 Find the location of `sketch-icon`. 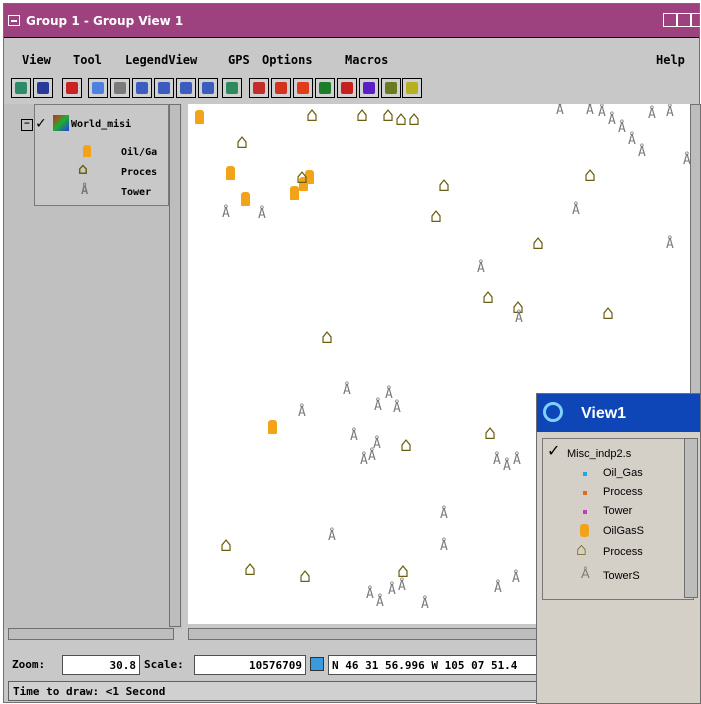

sketch-icon is located at coordinates (303, 88).